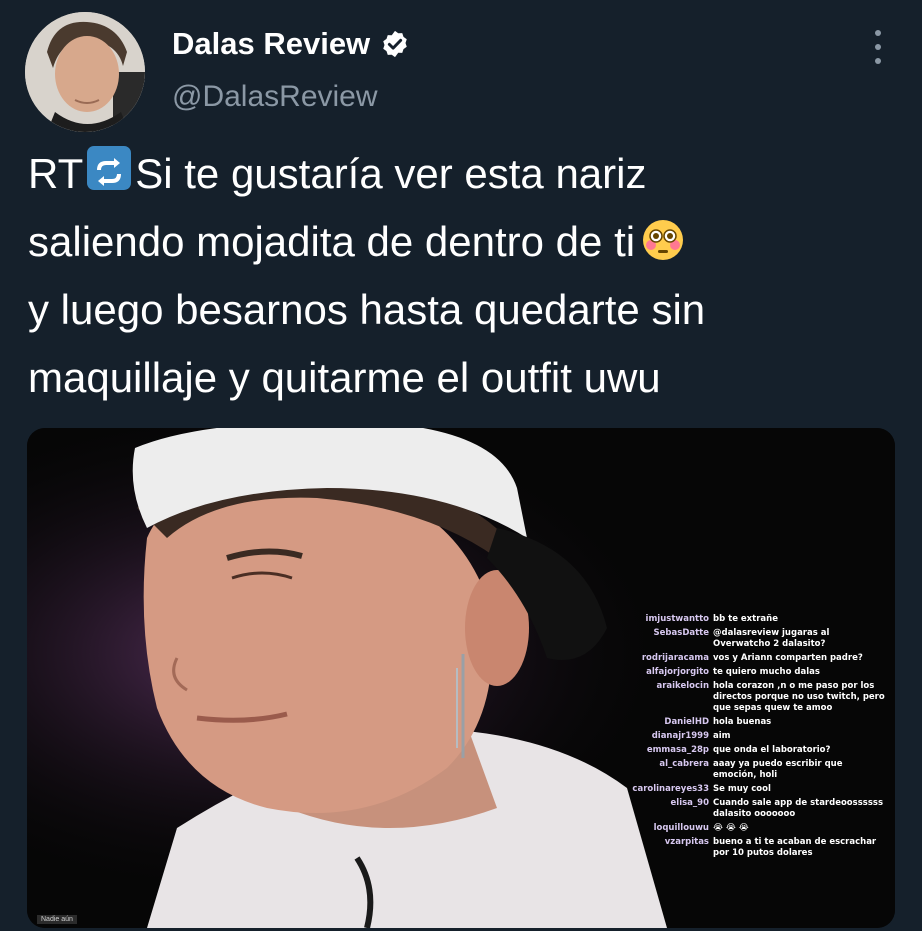  I want to click on chat-message: emmasa_28p que onda el laboratorio?, so click(754, 750).